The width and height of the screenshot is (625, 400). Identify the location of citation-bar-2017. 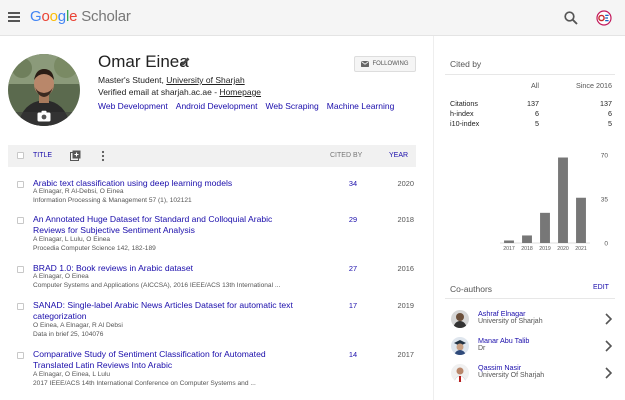
(509, 241).